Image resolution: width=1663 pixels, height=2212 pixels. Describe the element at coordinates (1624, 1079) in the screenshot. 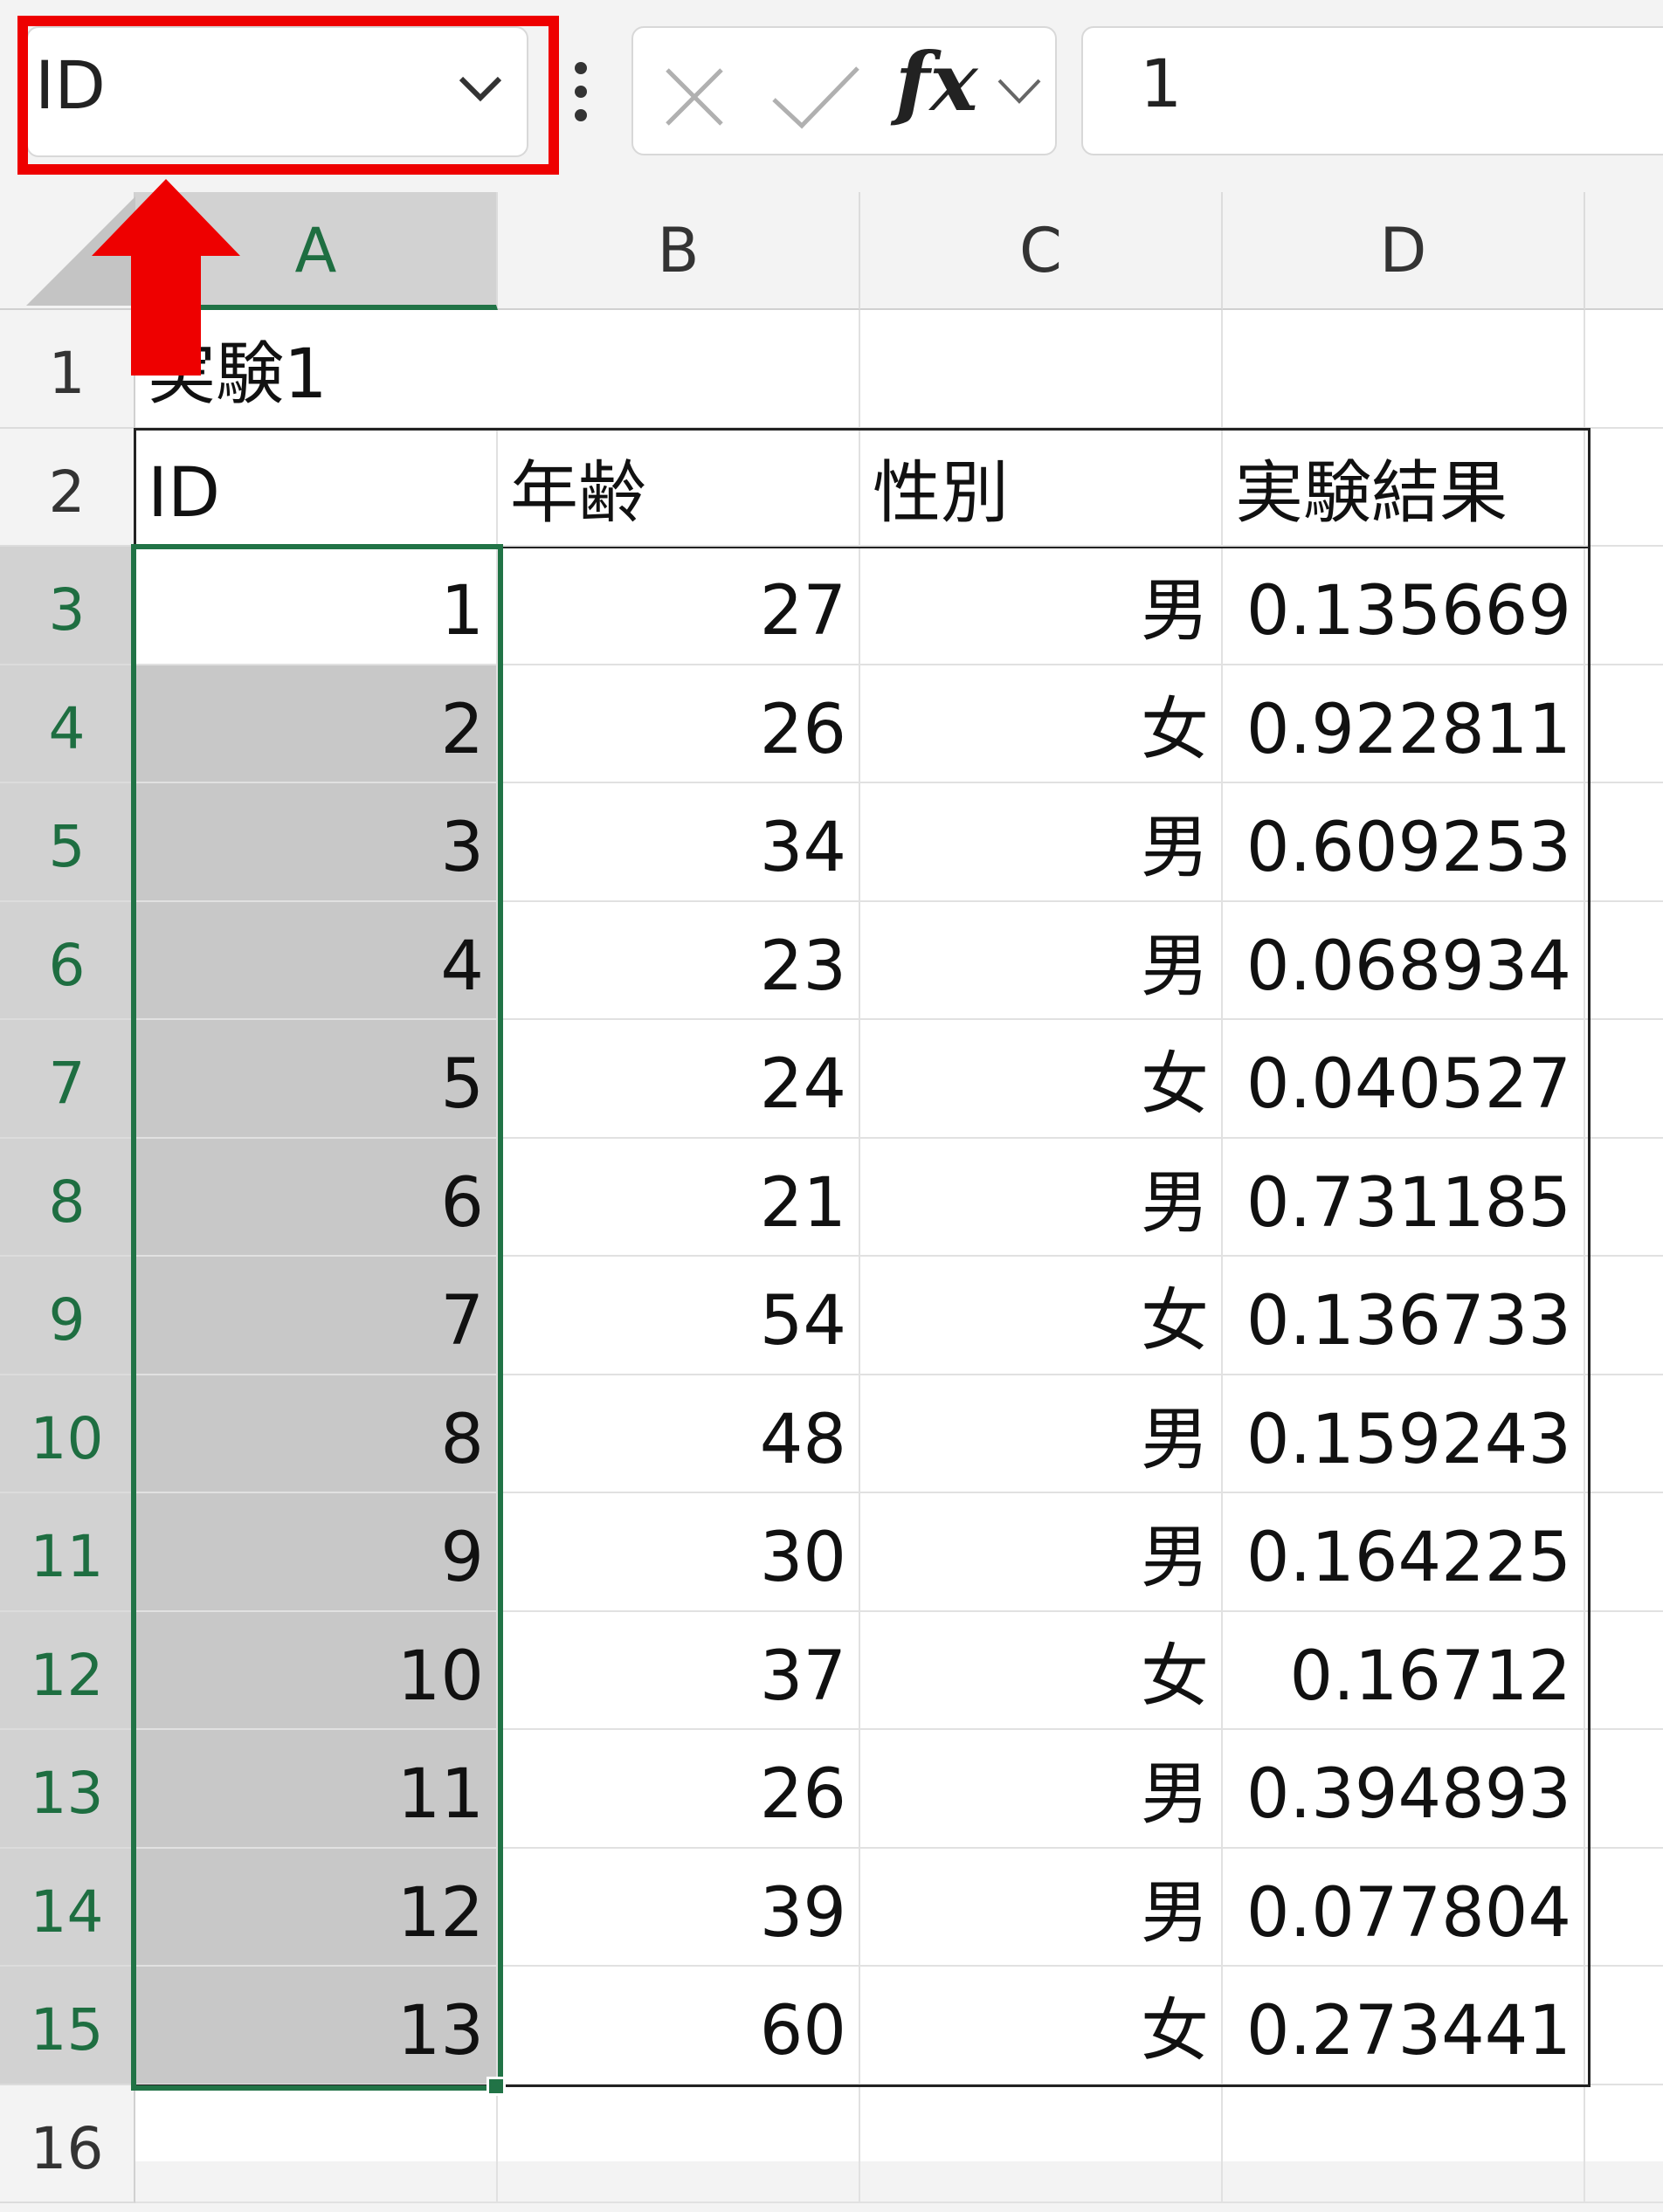

I see `cell-e7` at that location.